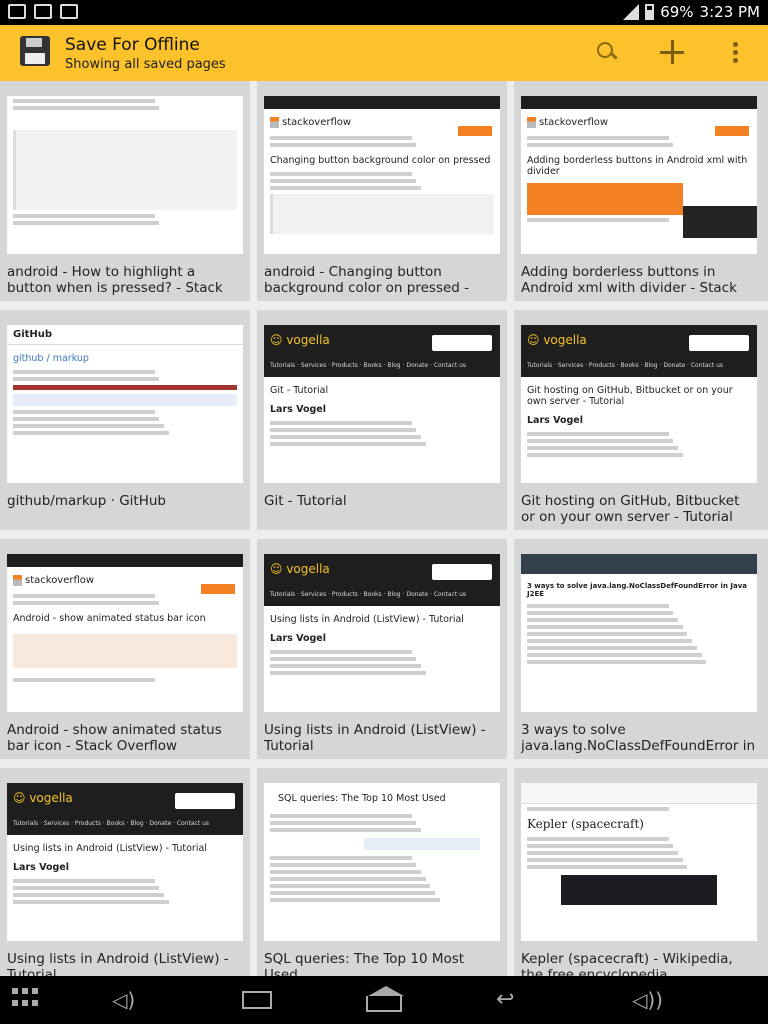 This screenshot has height=1024, width=768. Describe the element at coordinates (650, 12) in the screenshot. I see `battery-icon` at that location.